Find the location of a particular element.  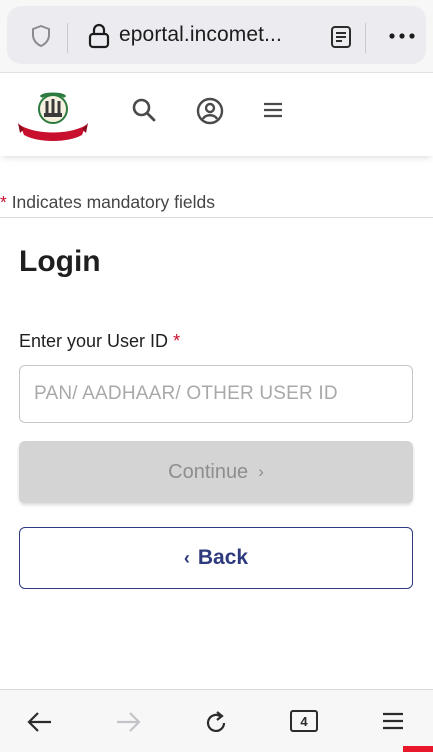

hamburger-icon is located at coordinates (393, 721).